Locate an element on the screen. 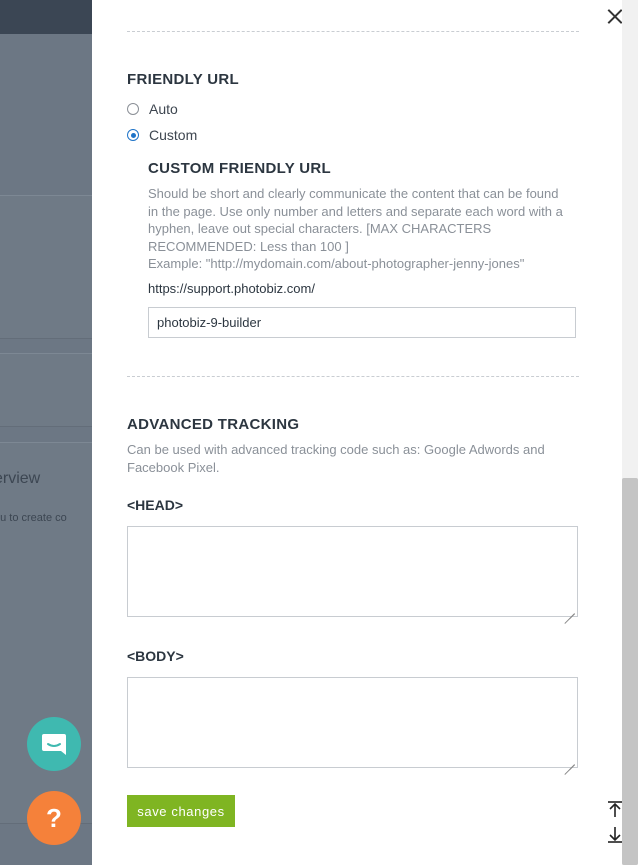 The width and height of the screenshot is (638, 865). body-code-textarea is located at coordinates (352, 722).